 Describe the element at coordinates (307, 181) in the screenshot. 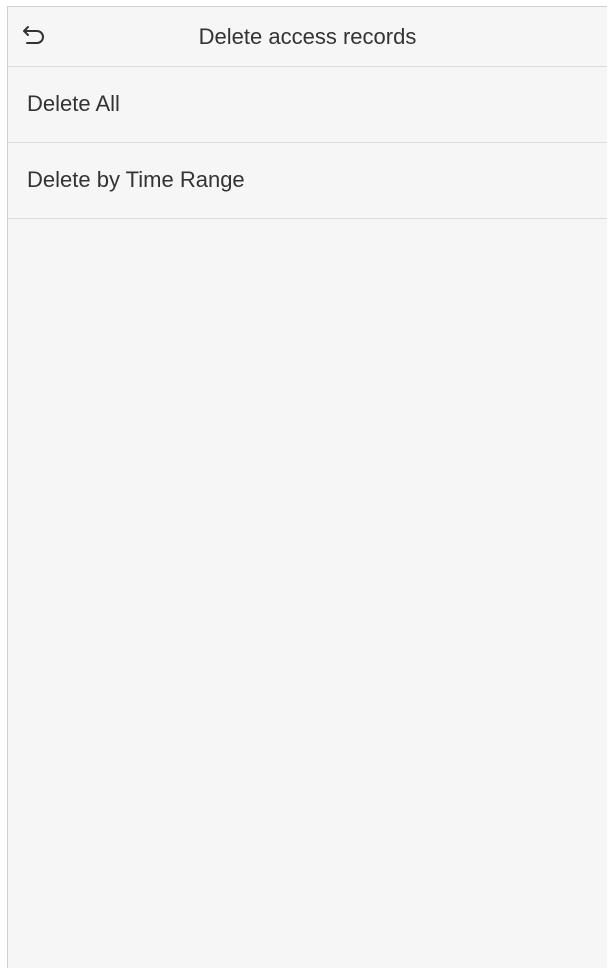

I see `menu-item-delete-by-time-range: Delete by Time Range` at that location.